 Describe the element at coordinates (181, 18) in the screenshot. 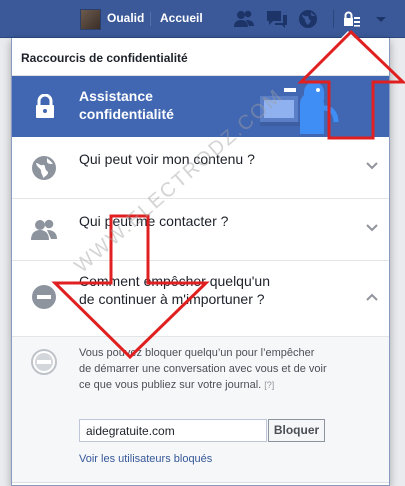

I see `home-link: Accueil` at that location.